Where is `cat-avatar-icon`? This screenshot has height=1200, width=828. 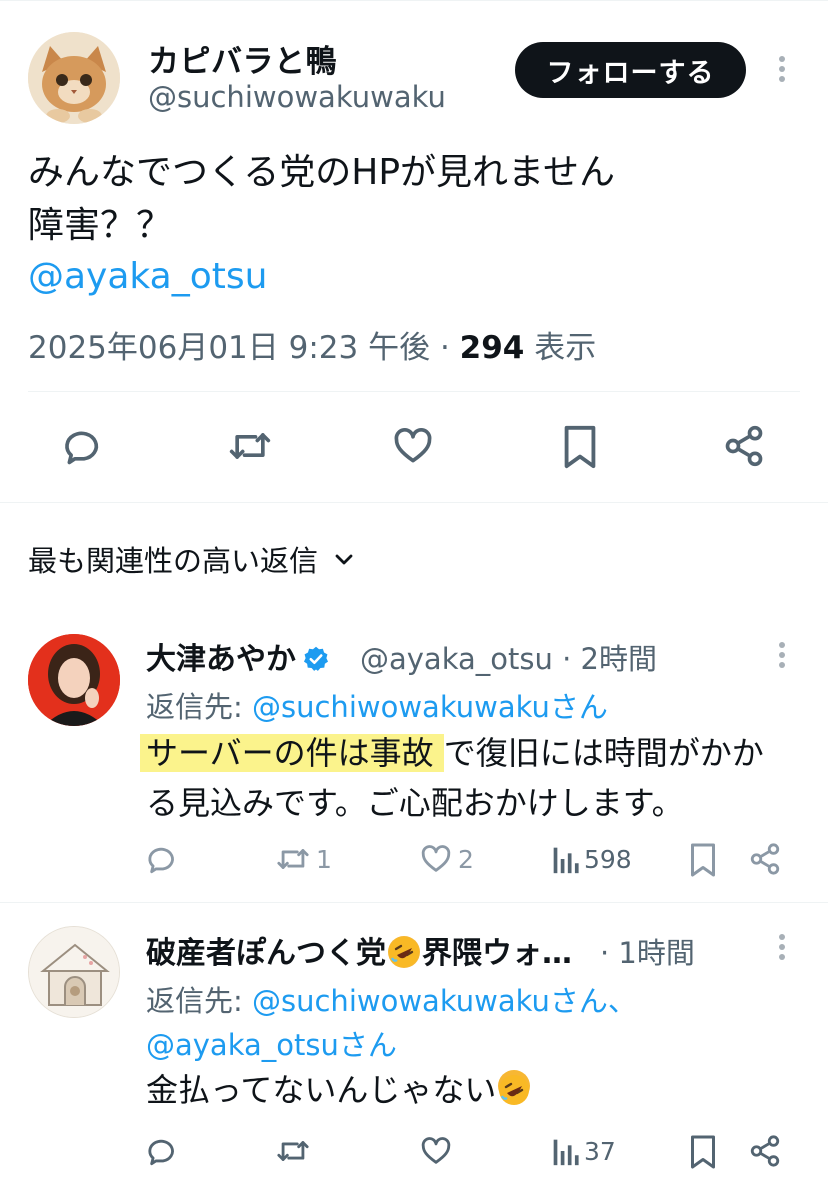 cat-avatar-icon is located at coordinates (74, 78).